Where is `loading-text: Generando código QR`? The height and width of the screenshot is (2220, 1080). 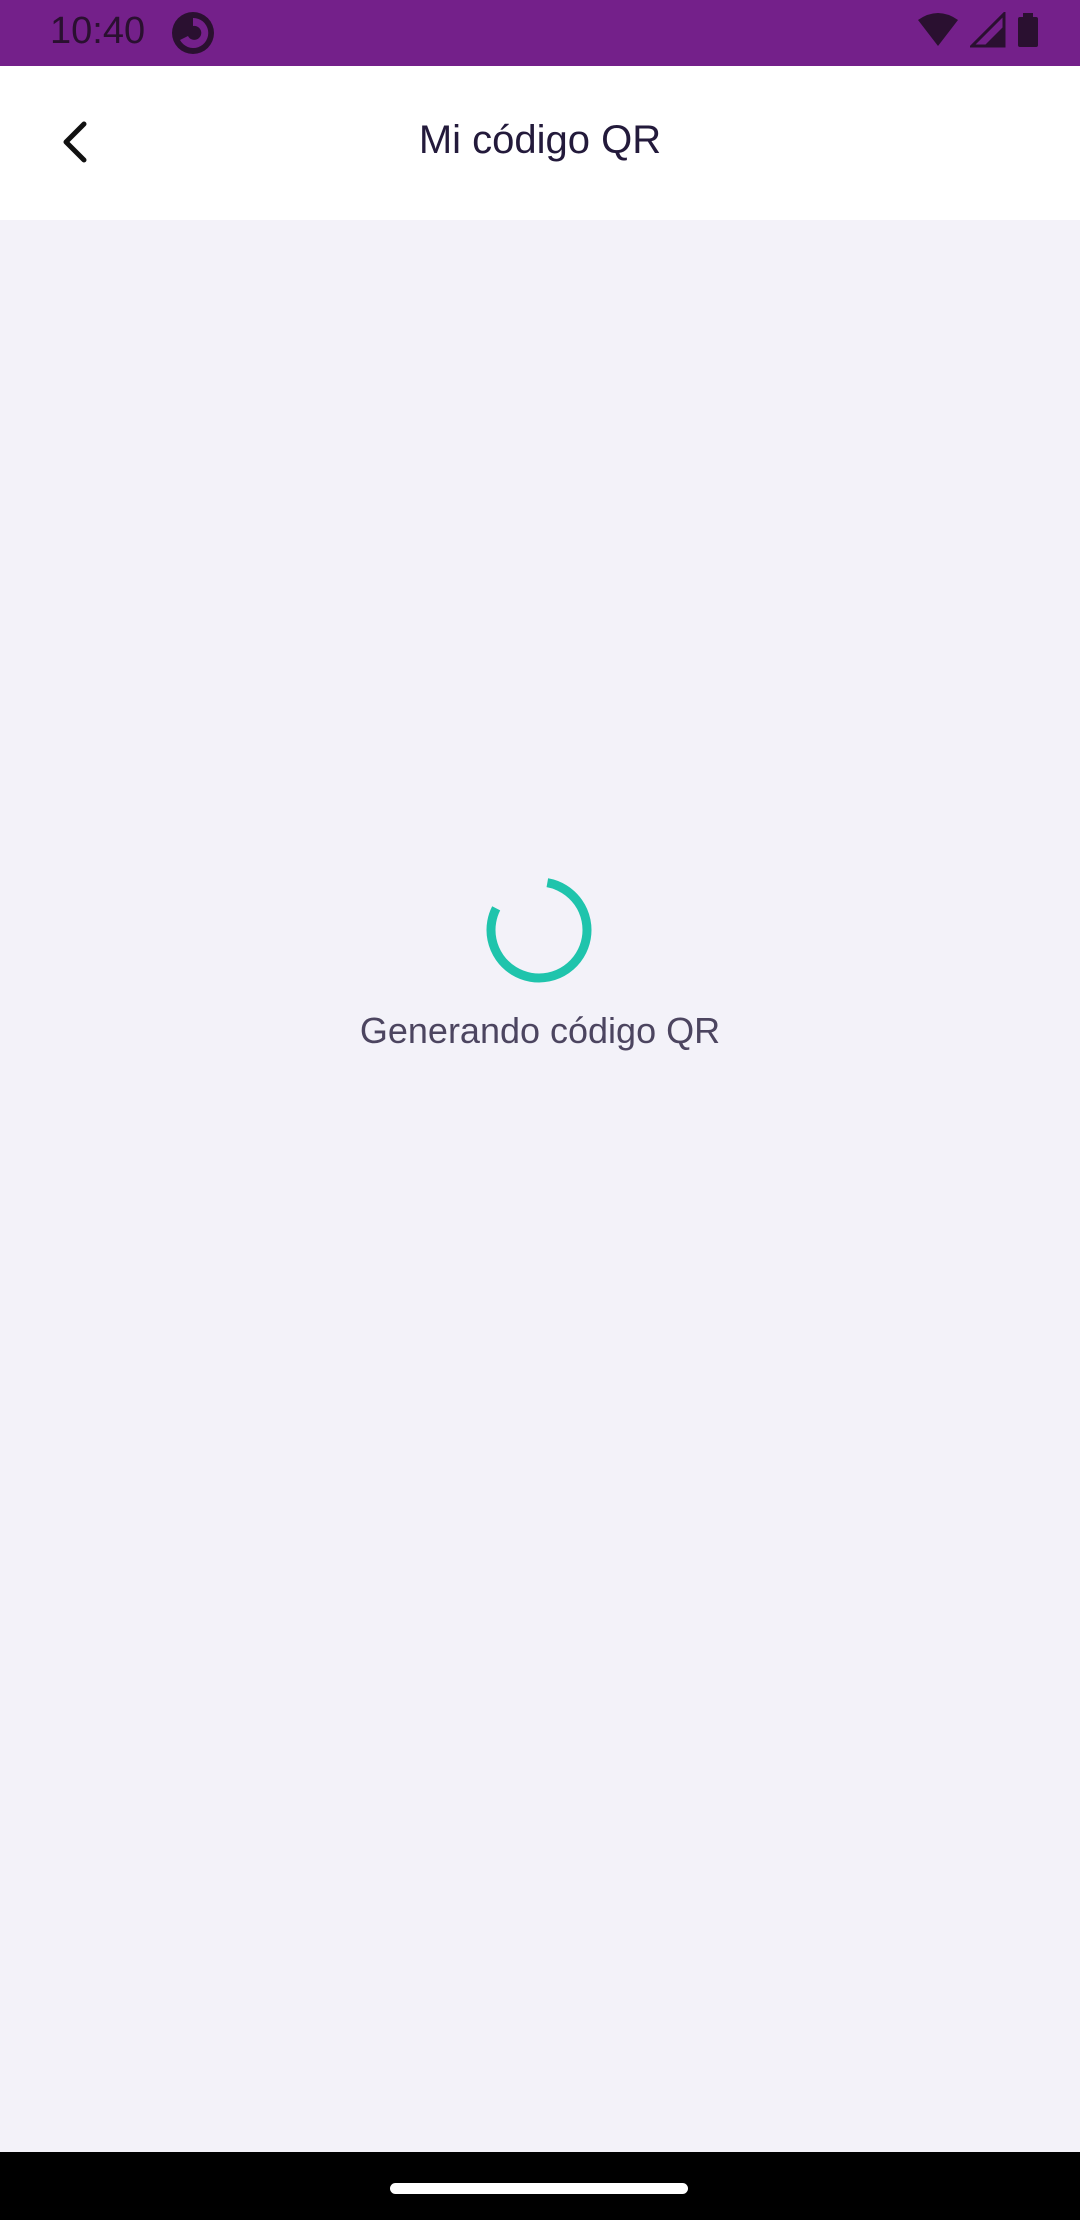
loading-text: Generando código QR is located at coordinates (540, 1030).